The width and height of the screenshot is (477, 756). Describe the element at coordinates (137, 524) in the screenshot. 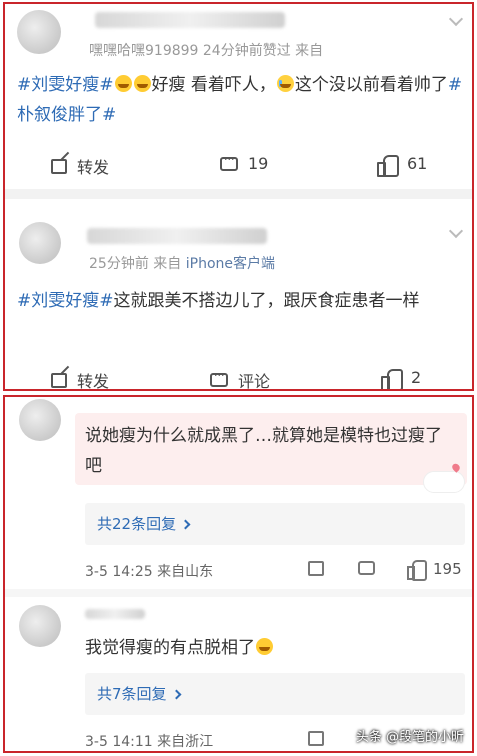

I see `replies-label: 共22条回复` at that location.